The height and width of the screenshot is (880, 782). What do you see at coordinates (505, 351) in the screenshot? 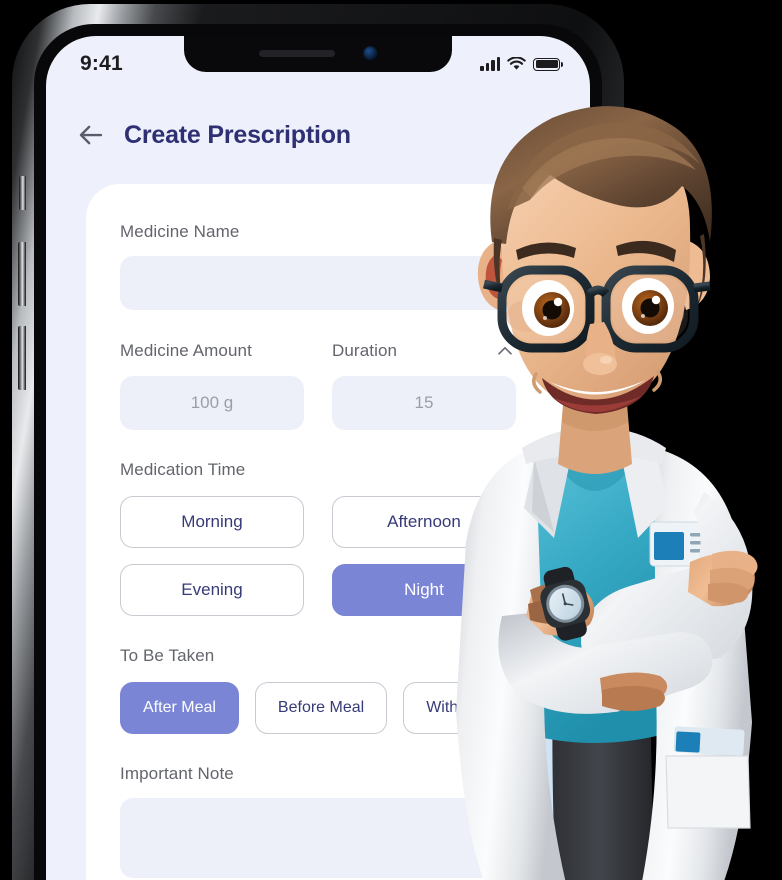
I see `chevron-up-icon` at bounding box center [505, 351].